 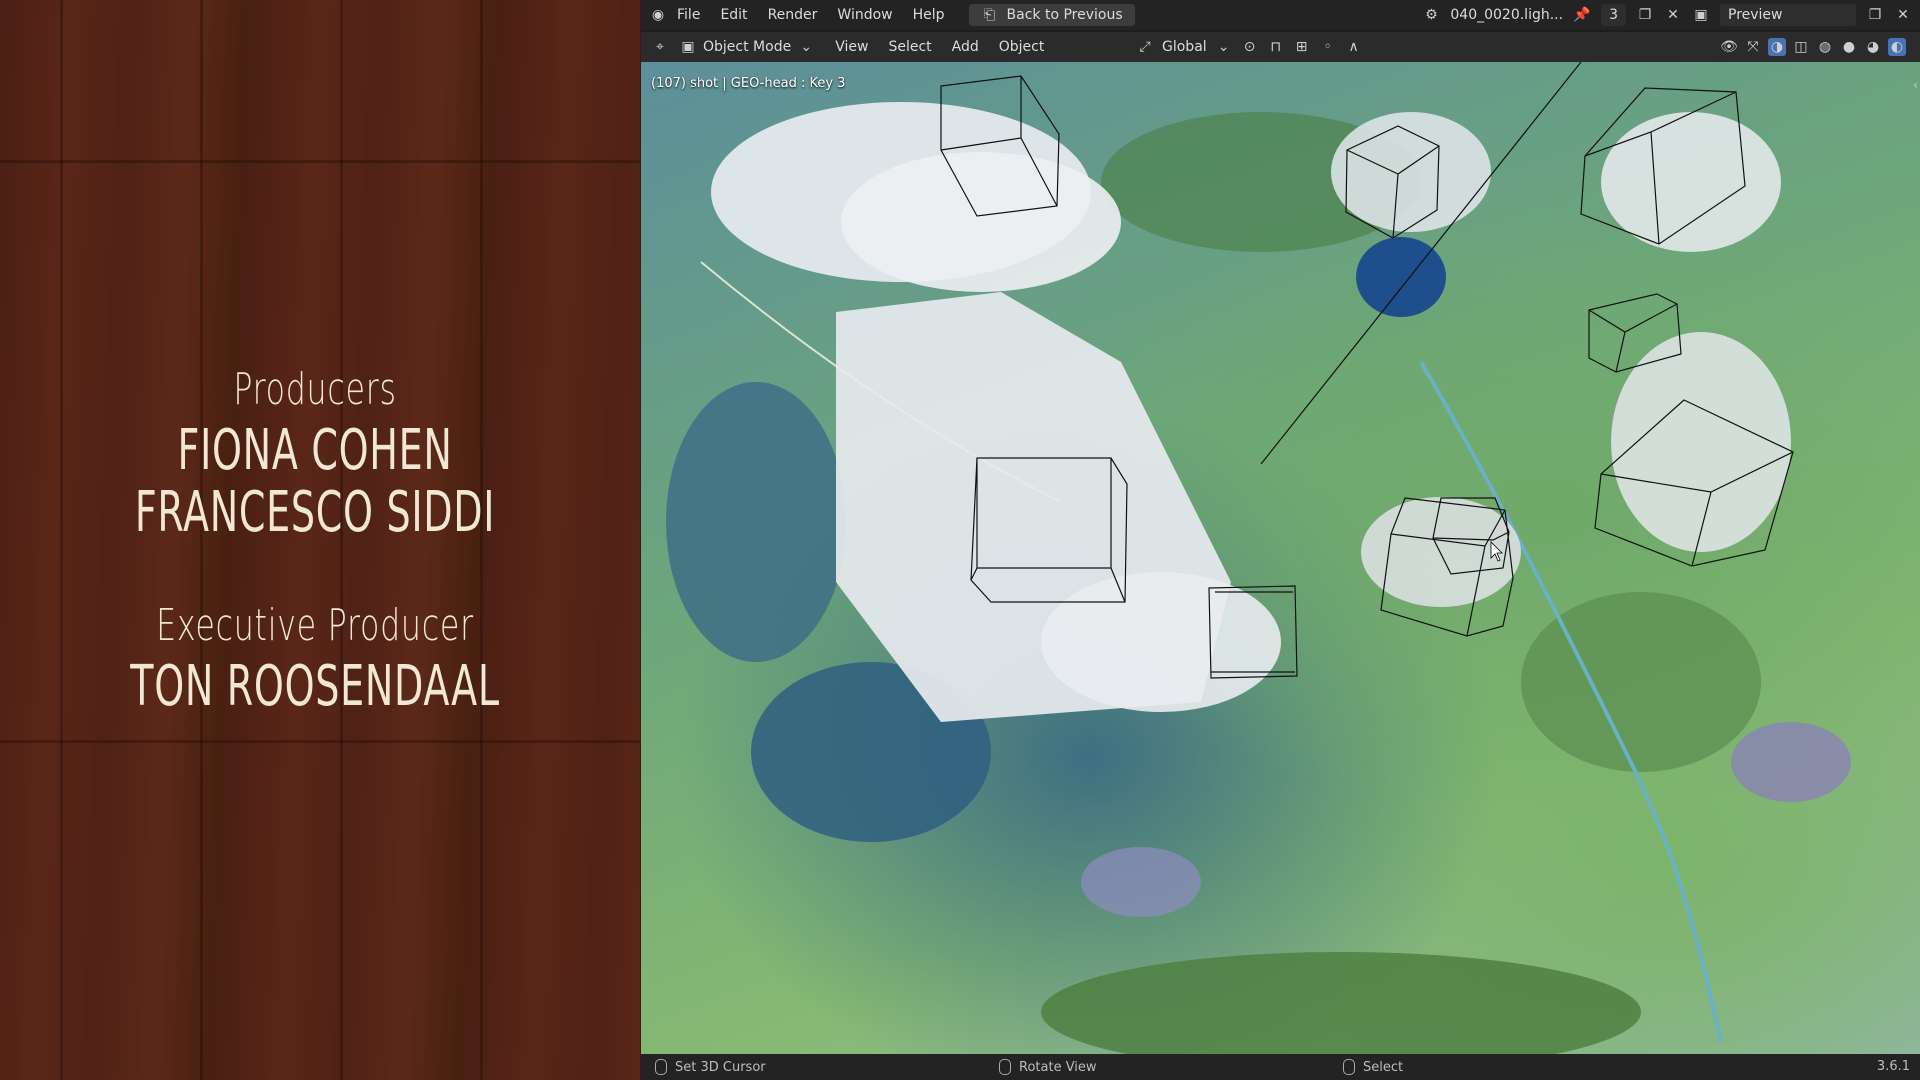 What do you see at coordinates (1701, 15) in the screenshot?
I see `view-layer-icon: ▣` at bounding box center [1701, 15].